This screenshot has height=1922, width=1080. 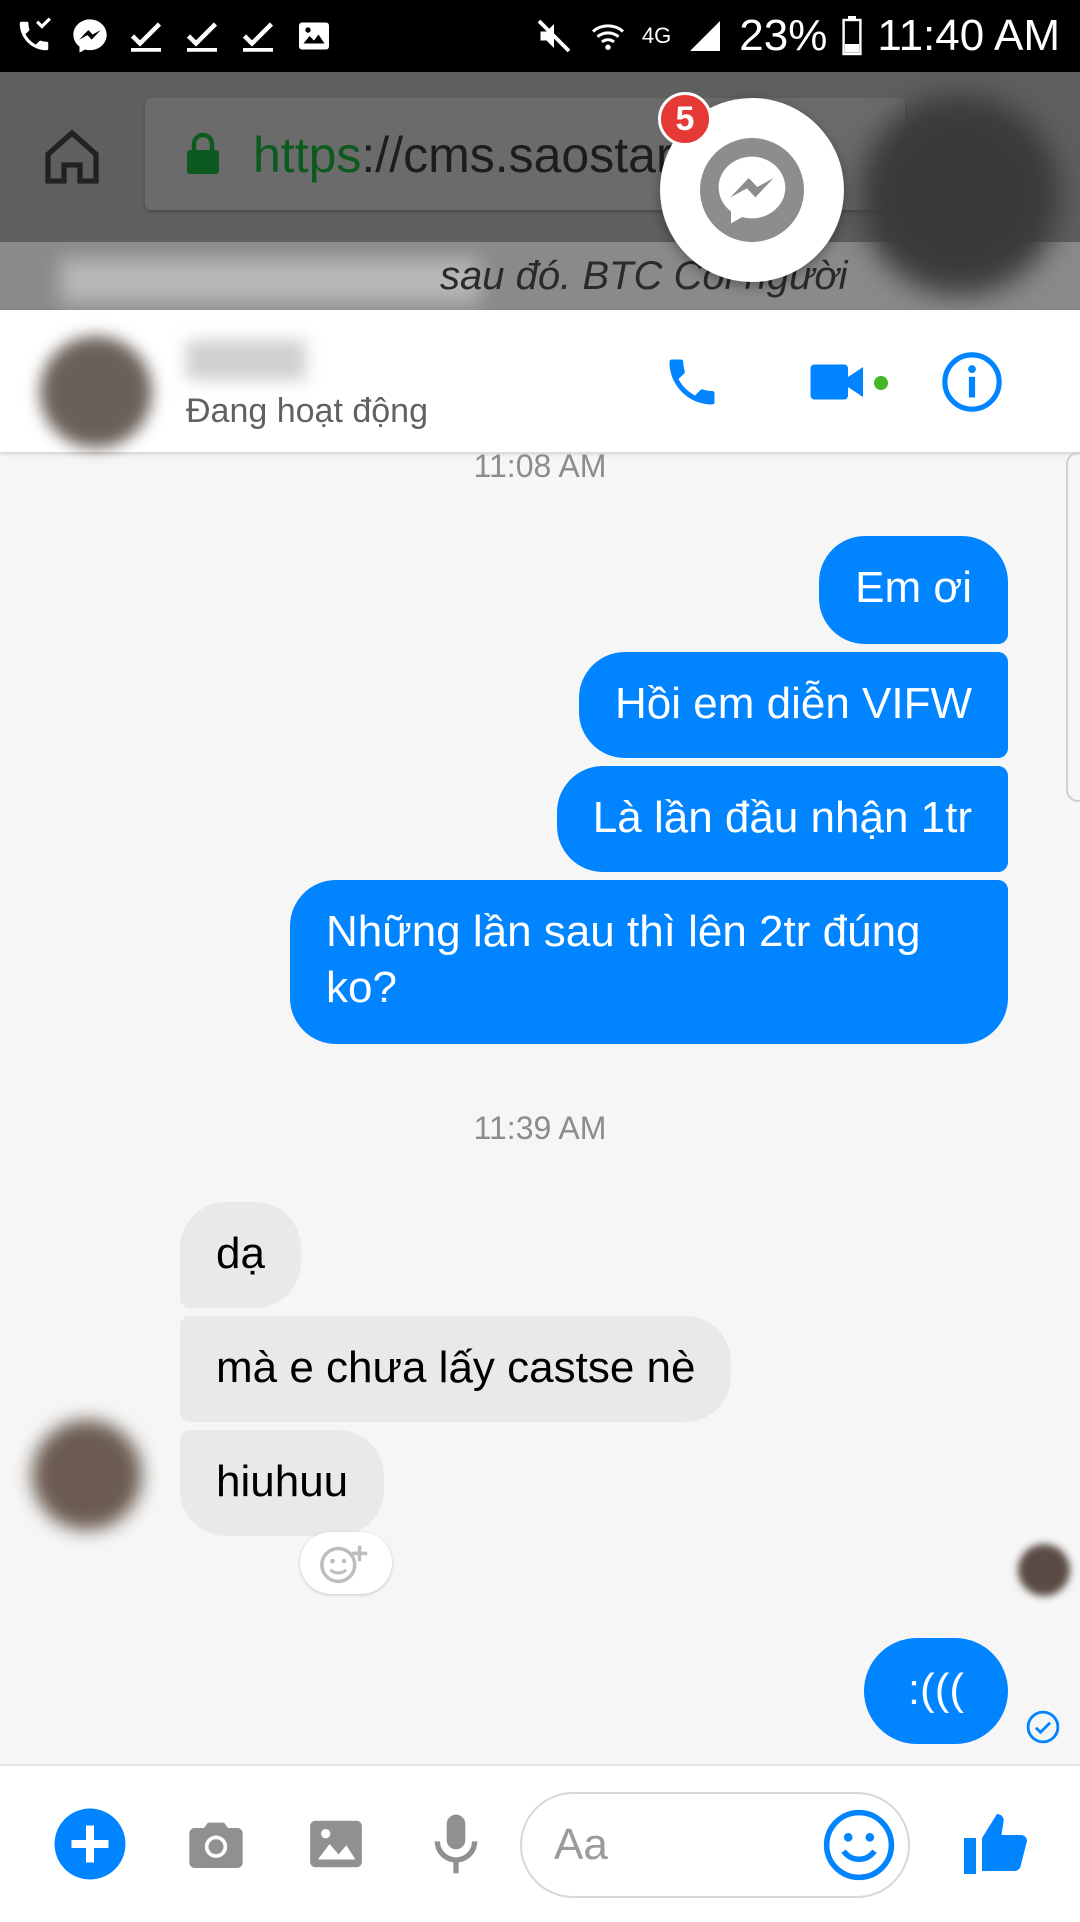 What do you see at coordinates (649, 962) in the screenshot?
I see `outgoing-message: Những lần sau thì lên 2tr đúng ko?` at bounding box center [649, 962].